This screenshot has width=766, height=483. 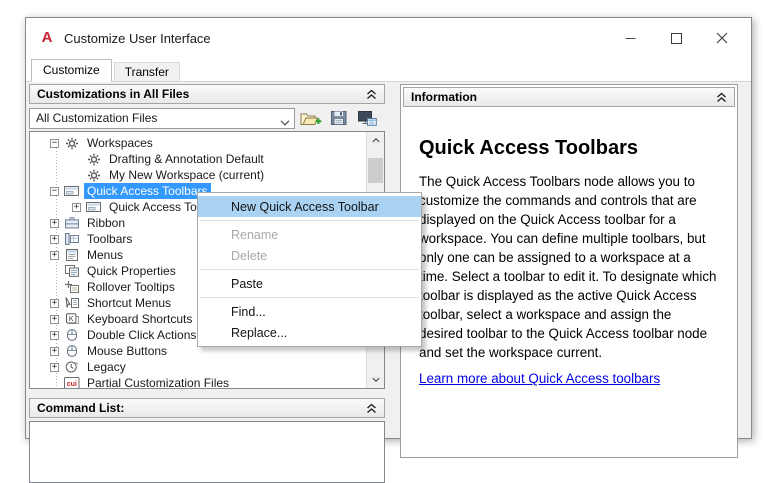 I want to click on tree-item-label: Partial Customization Files, so click(x=158, y=382).